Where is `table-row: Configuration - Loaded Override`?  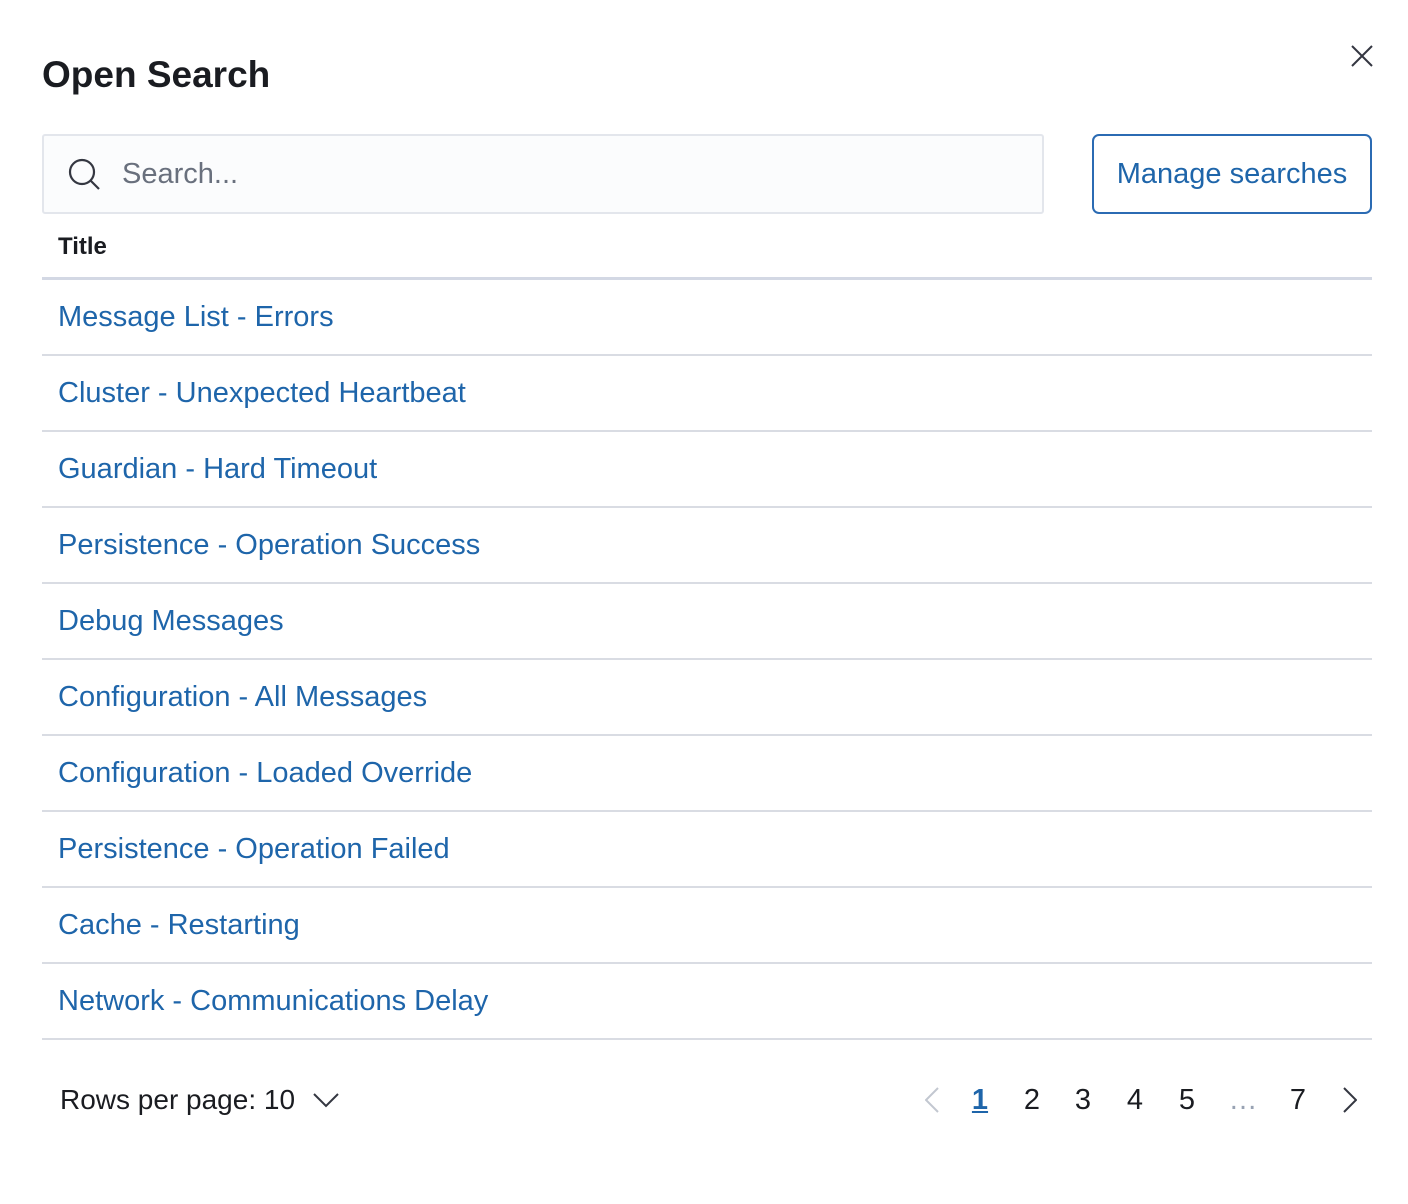
table-row: Configuration - Loaded Override is located at coordinates (707, 774).